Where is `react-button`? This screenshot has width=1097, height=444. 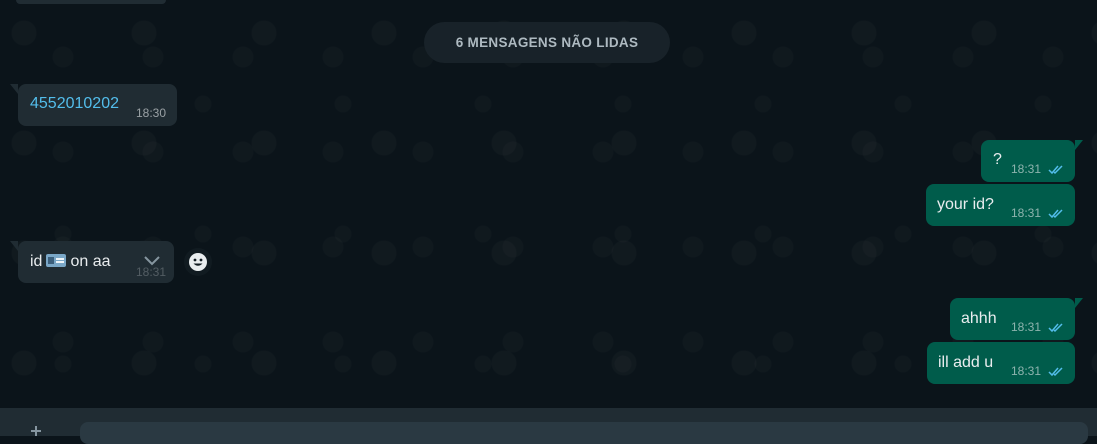
react-button is located at coordinates (198, 262).